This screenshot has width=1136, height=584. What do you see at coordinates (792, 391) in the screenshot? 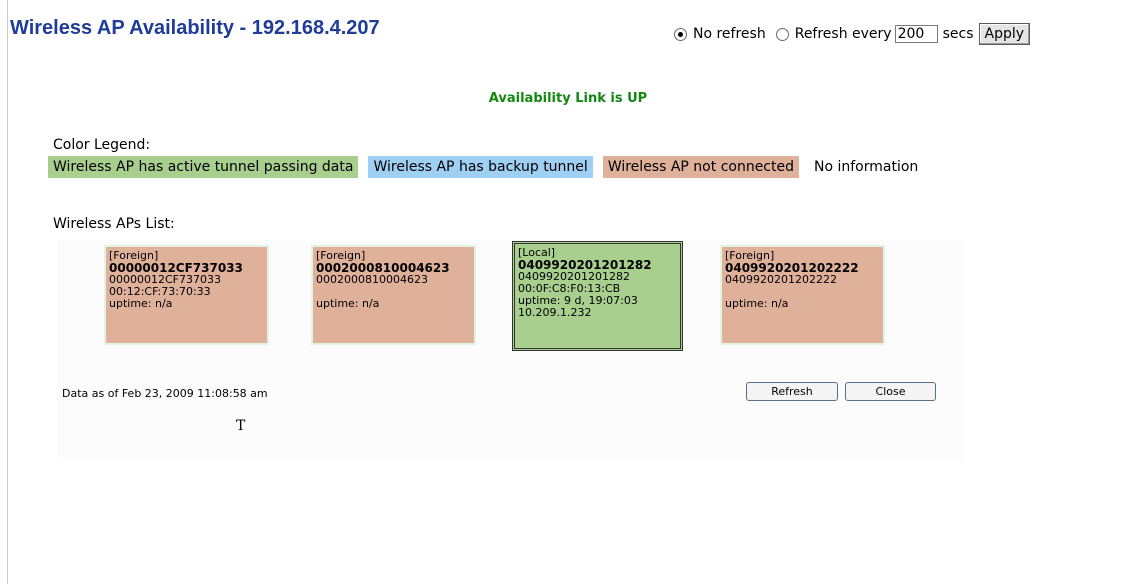
I see `refresh-button: Refresh` at bounding box center [792, 391].